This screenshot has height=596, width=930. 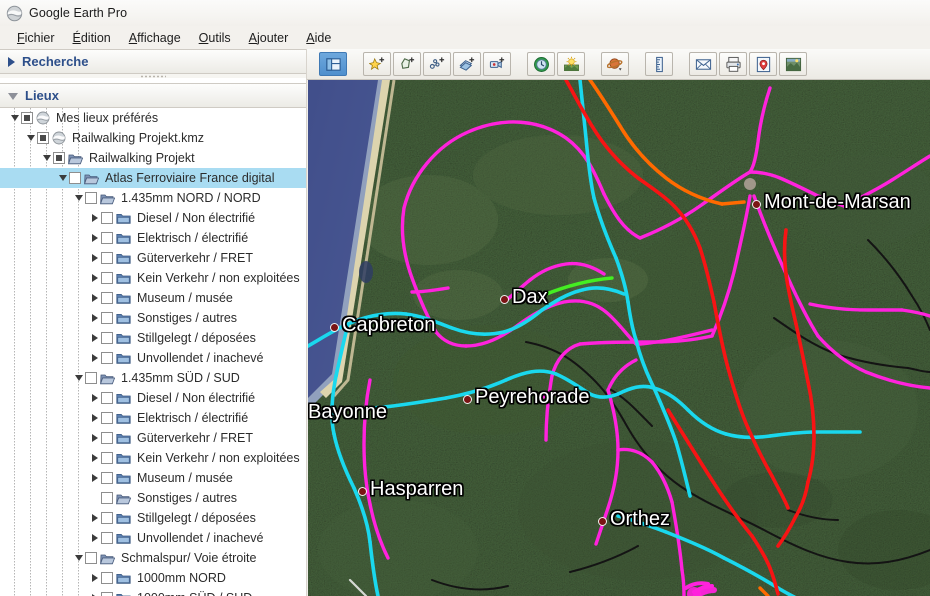 I want to click on tree-item: 1.435mm NORD / NORD, so click(x=153, y=198).